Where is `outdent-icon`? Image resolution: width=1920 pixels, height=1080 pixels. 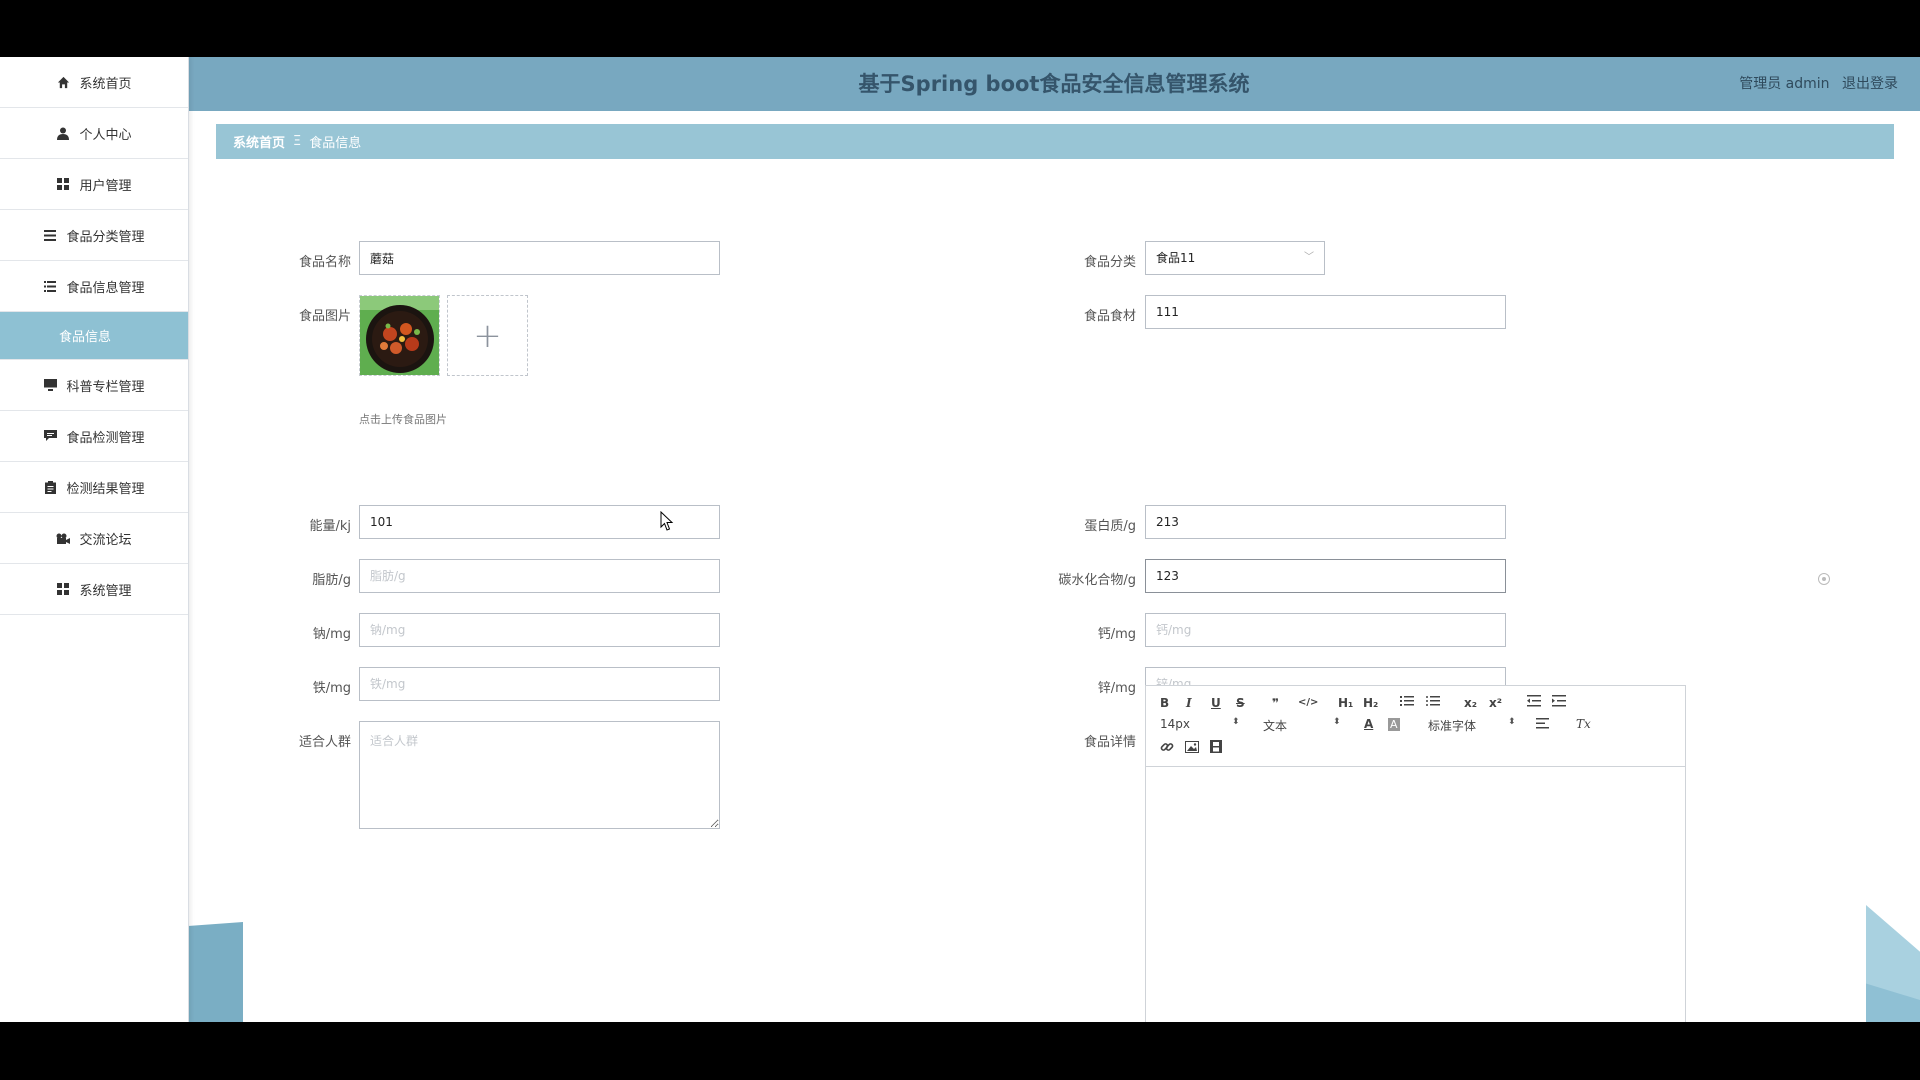
outdent-icon is located at coordinates (1534, 701).